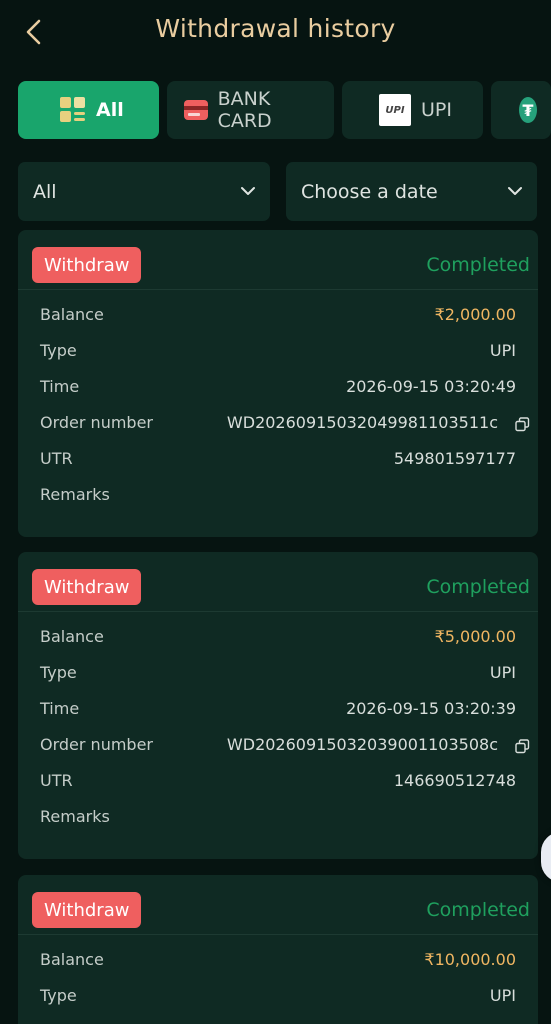  Describe the element at coordinates (431, 386) in the screenshot. I see `time-value: 2026-09-15 03:20:49` at that location.